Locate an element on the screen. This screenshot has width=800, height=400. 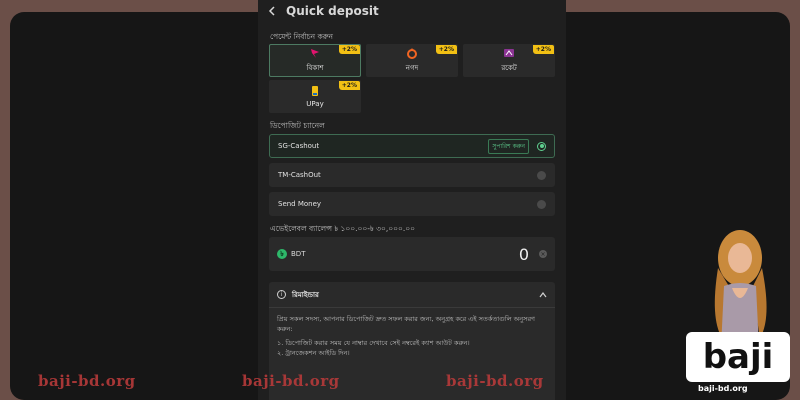
payment-option-upay: +2% UPay is located at coordinates (315, 96).